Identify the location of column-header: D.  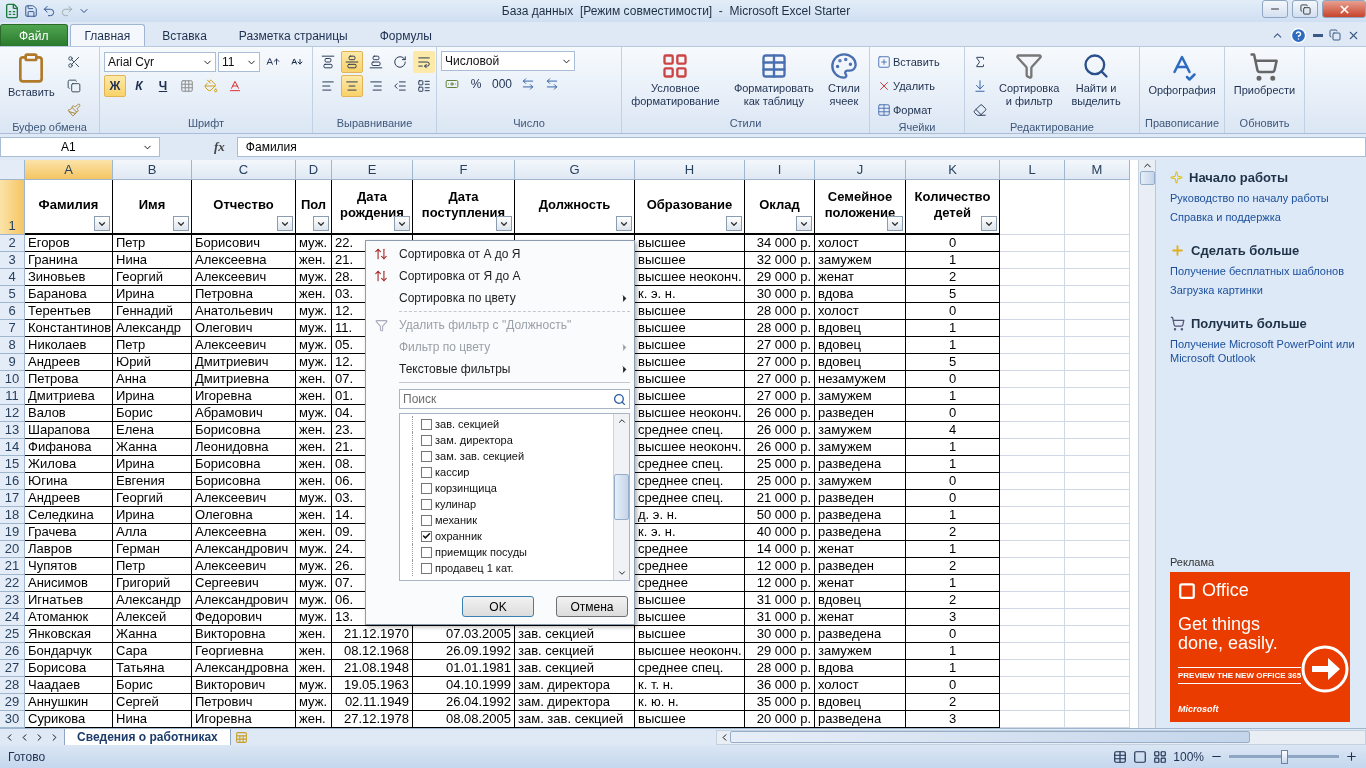
(314, 170).